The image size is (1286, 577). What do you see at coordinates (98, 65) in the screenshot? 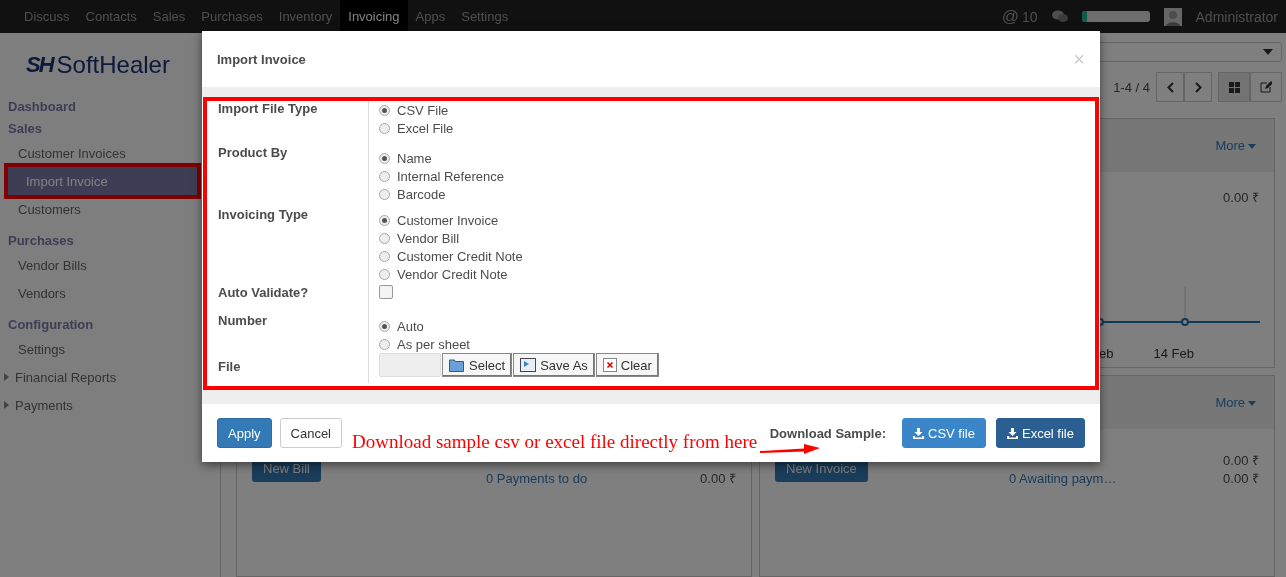
I see `company-logo: SH SoftHealer` at bounding box center [98, 65].